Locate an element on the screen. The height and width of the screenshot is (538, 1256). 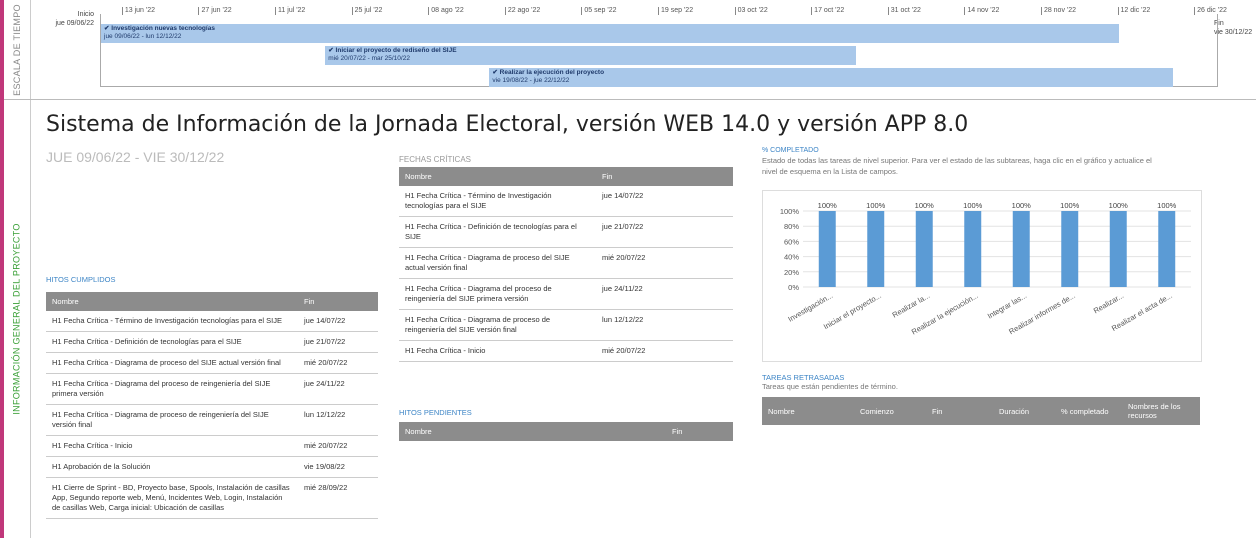
column-header: % completado is located at coordinates (1088, 411).